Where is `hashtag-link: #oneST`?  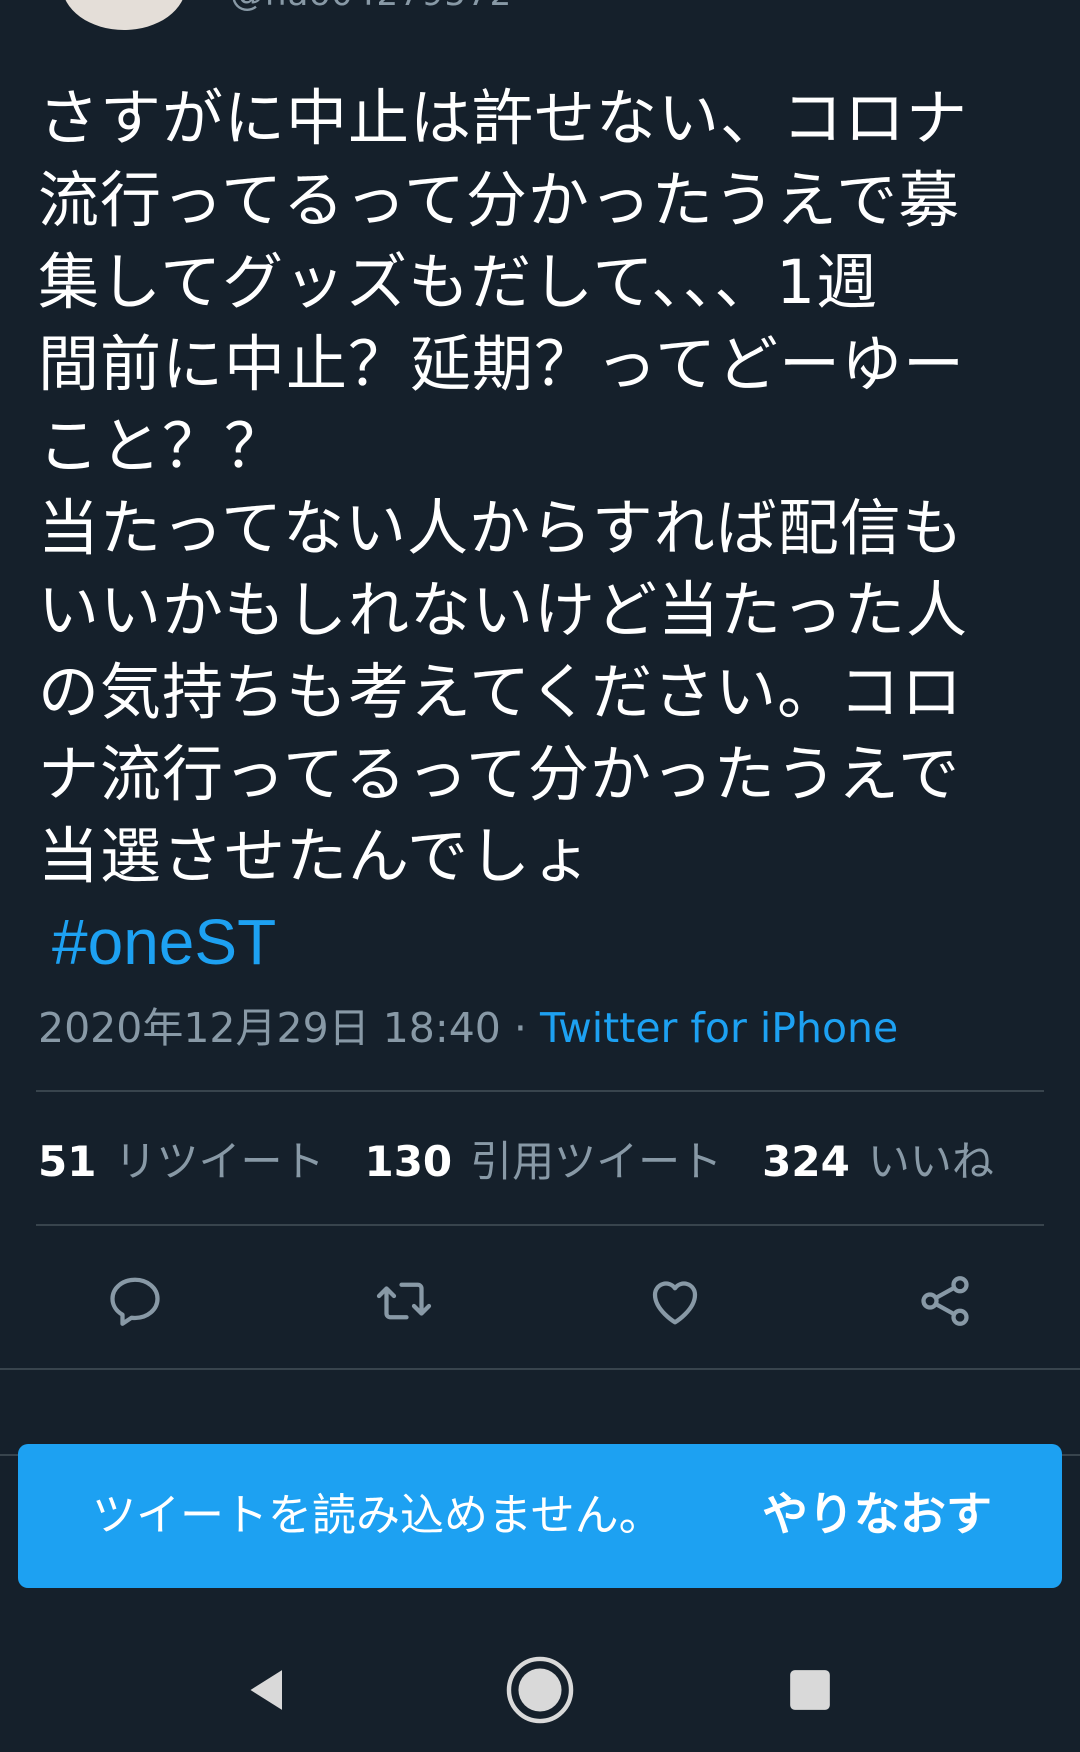 hashtag-link: #oneST is located at coordinates (164, 942).